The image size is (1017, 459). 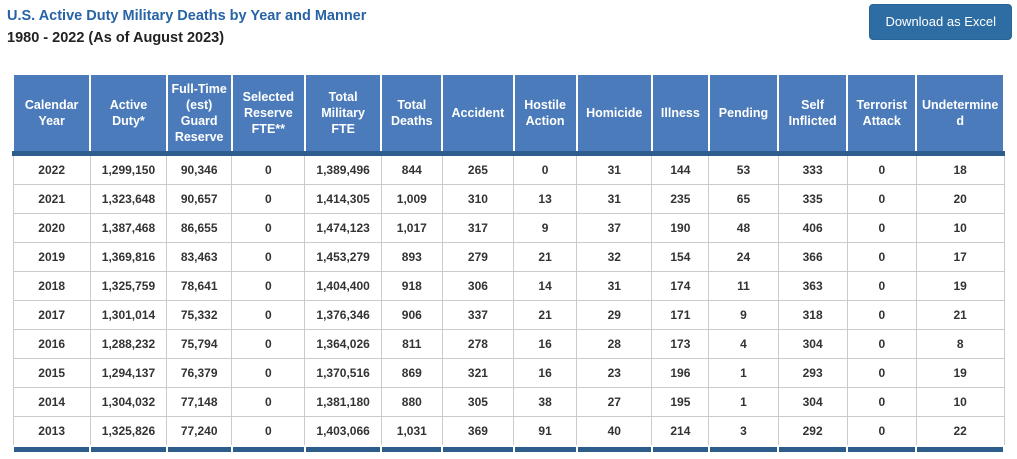 I want to click on table-cell: 893, so click(x=411, y=257).